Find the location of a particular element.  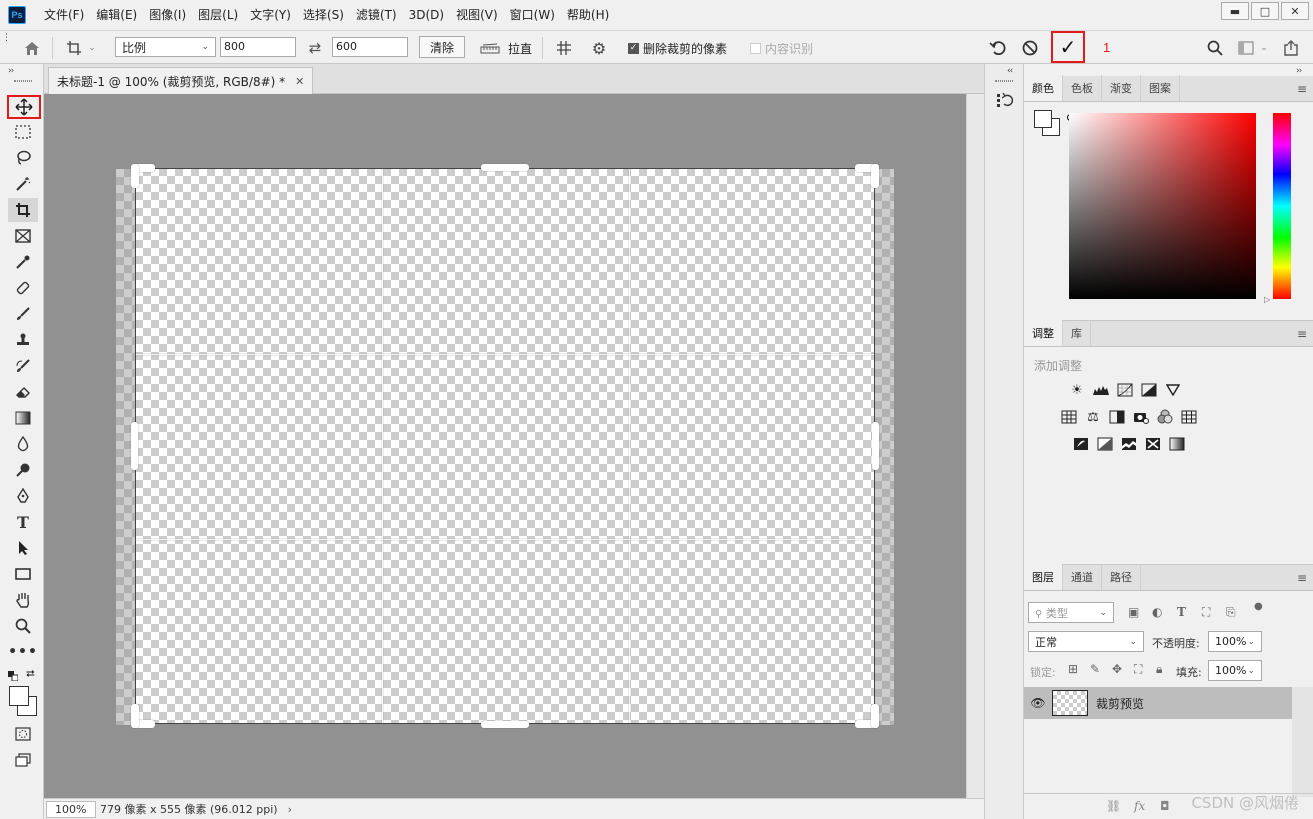

close-button: ✕ is located at coordinates (1295, 11).